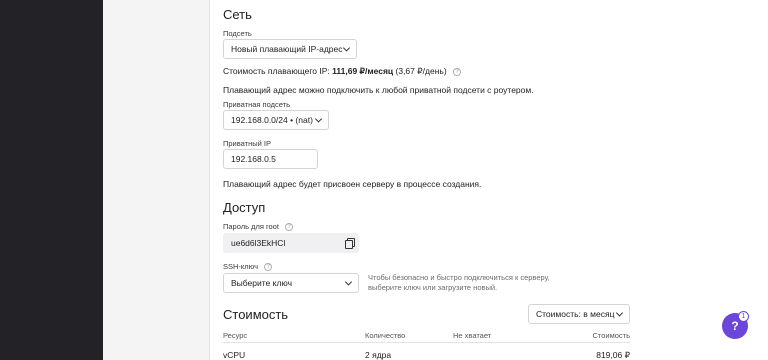 The width and height of the screenshot is (768, 360). Describe the element at coordinates (234, 355) in the screenshot. I see `row-resource: vCPU` at that location.